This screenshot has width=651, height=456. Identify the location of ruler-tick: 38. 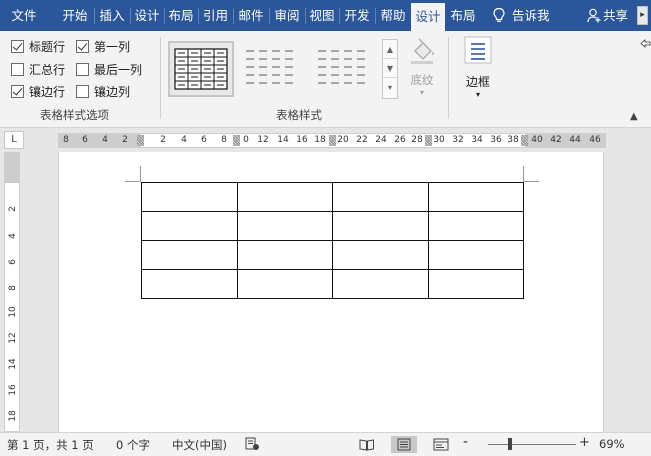
(513, 140).